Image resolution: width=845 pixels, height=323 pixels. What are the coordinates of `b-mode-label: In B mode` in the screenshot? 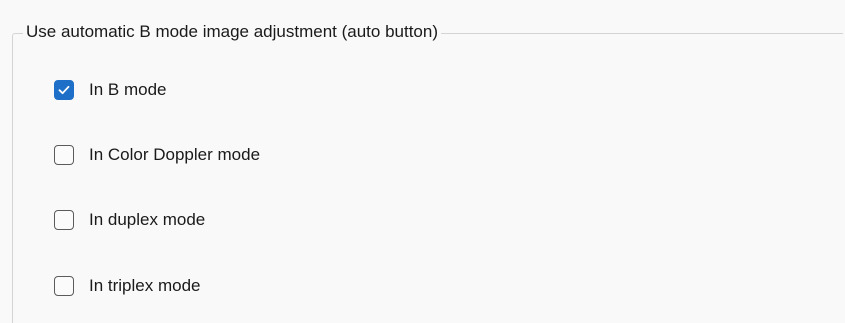 It's located at (128, 89).